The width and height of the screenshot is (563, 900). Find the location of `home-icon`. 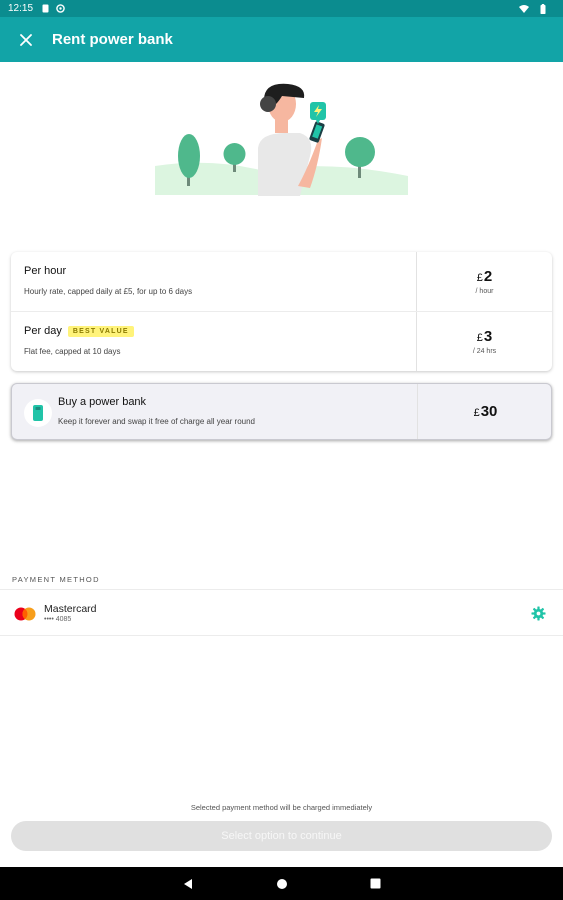

home-icon is located at coordinates (281, 883).